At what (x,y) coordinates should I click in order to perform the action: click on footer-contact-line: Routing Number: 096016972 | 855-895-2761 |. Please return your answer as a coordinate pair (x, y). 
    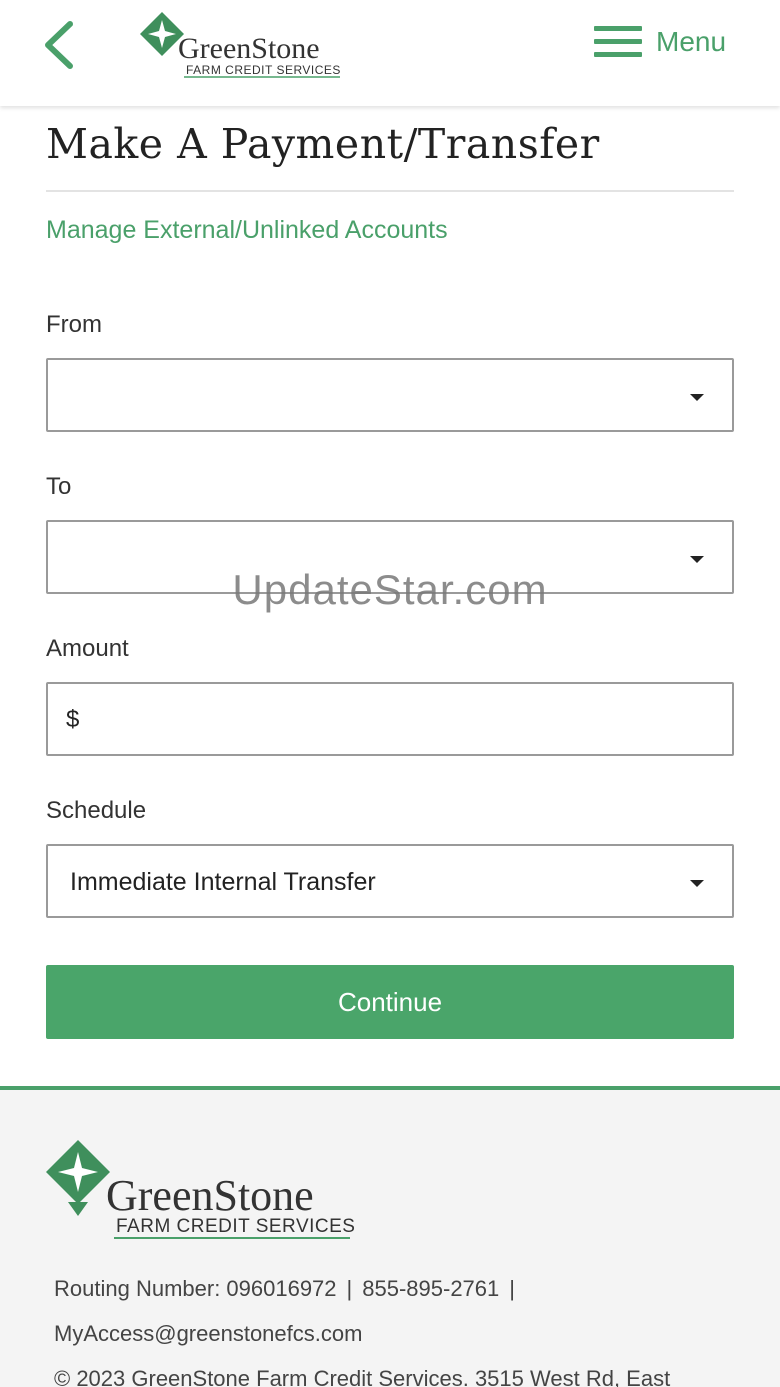
    Looking at the image, I should click on (289, 1289).